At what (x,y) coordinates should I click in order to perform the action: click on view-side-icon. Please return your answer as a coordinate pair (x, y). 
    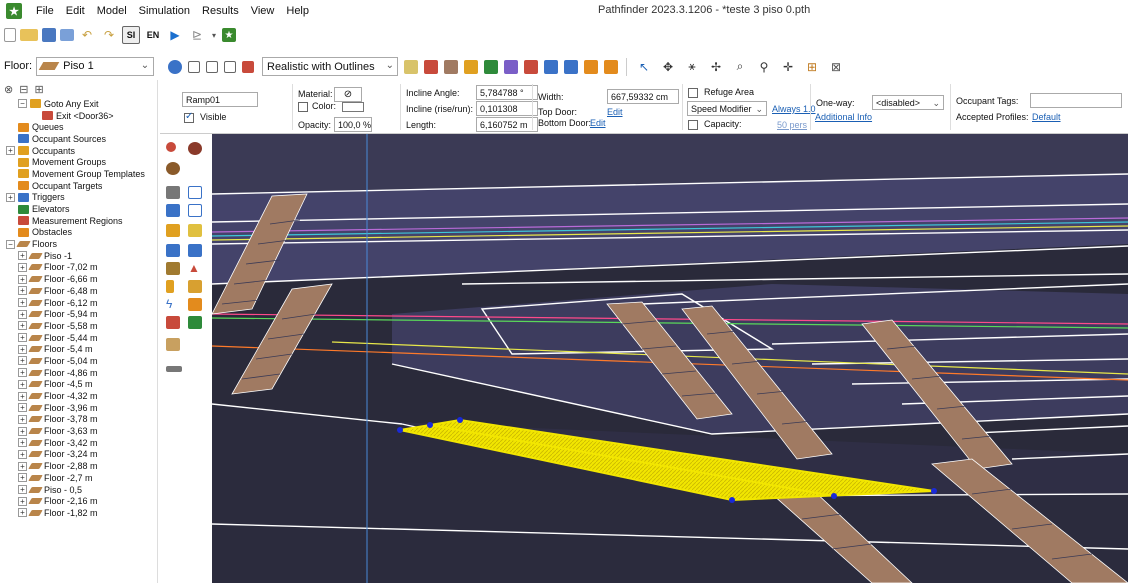
    Looking at the image, I should click on (230, 66).